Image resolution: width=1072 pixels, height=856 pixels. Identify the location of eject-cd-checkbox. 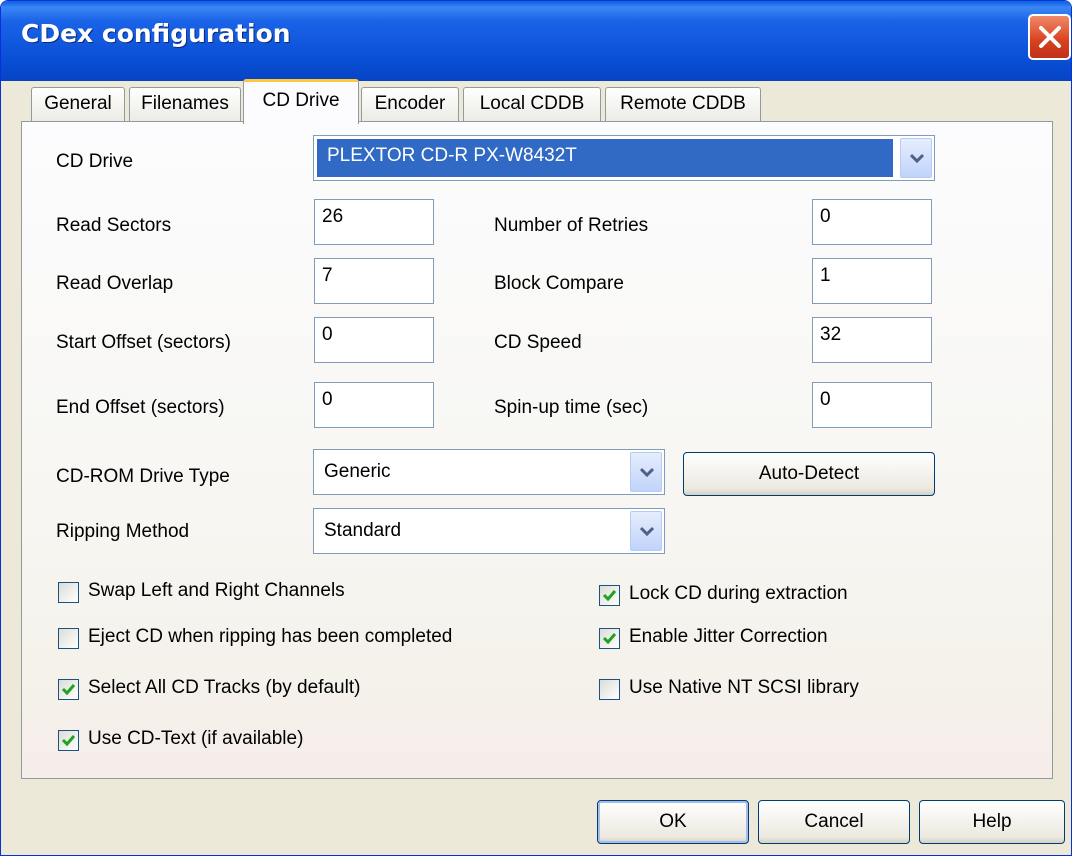
(68, 638).